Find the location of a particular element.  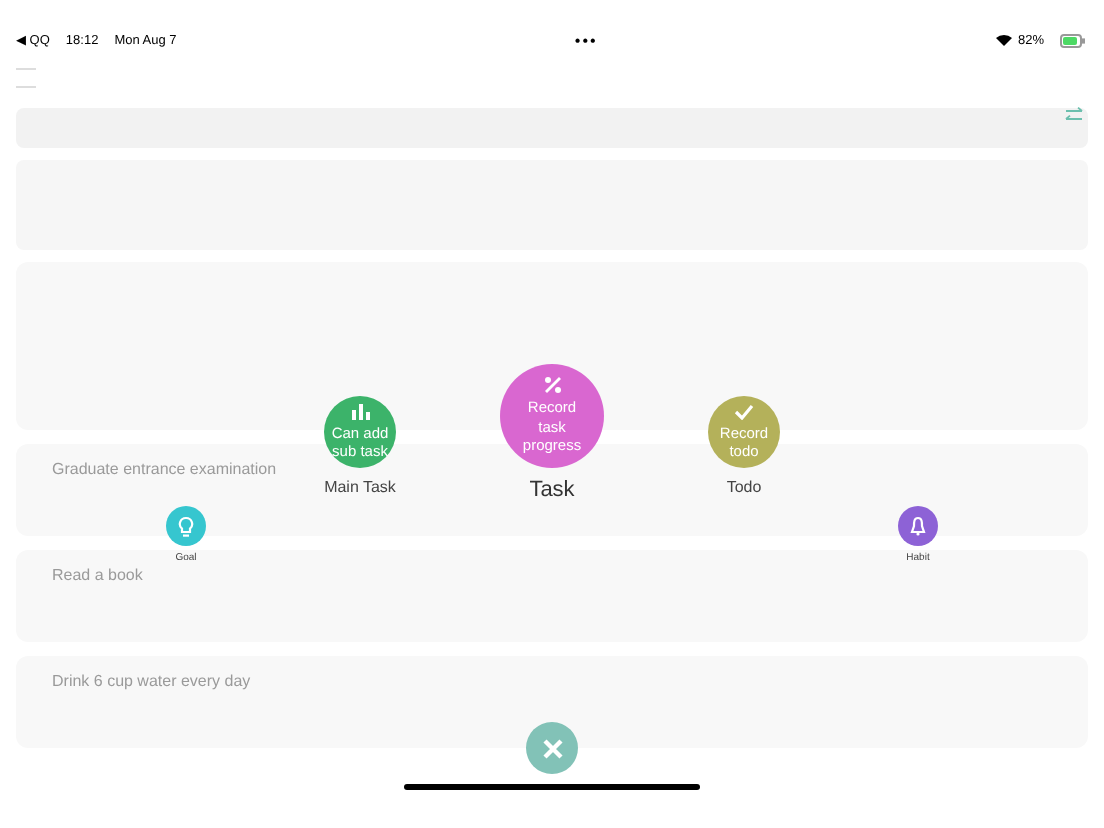

option-label: Todo is located at coordinates (744, 487).